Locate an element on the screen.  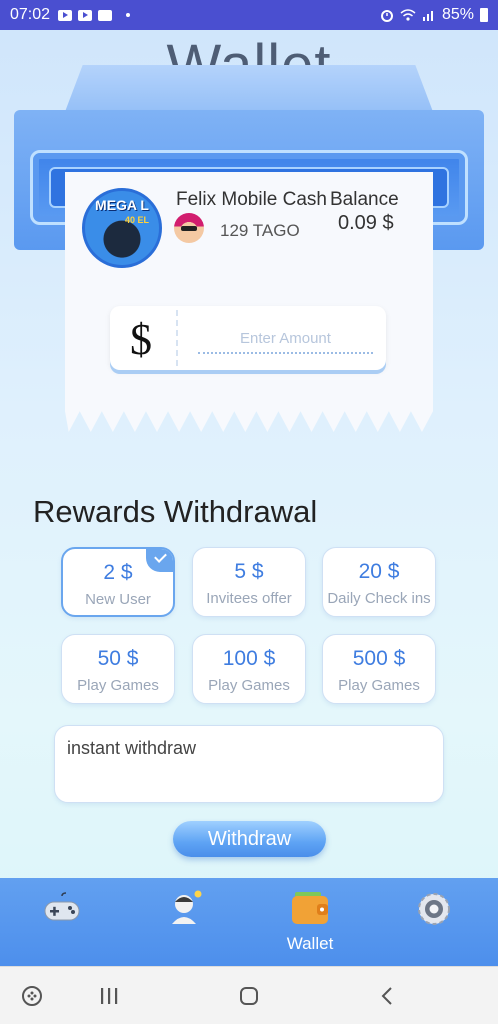
home-icon is located at coordinates (249, 996).